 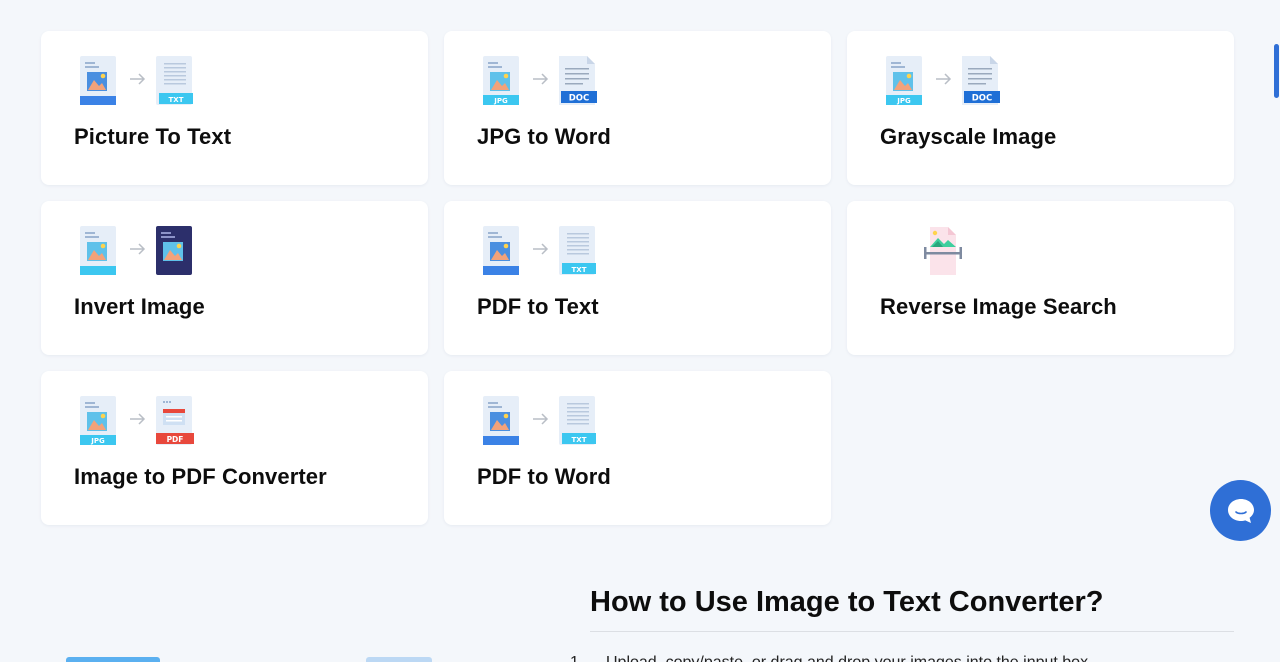 I want to click on chat-button, so click(x=1240, y=510).